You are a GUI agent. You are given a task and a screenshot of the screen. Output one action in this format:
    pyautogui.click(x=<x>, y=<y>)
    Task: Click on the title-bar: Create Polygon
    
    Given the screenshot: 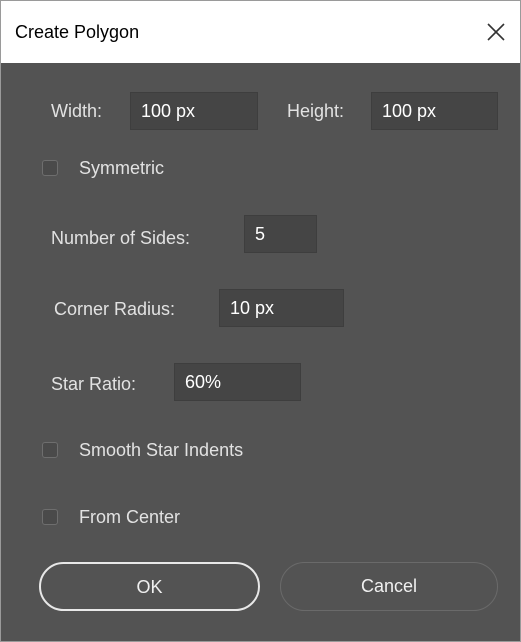 What is the action you would take?
    pyautogui.click(x=260, y=32)
    